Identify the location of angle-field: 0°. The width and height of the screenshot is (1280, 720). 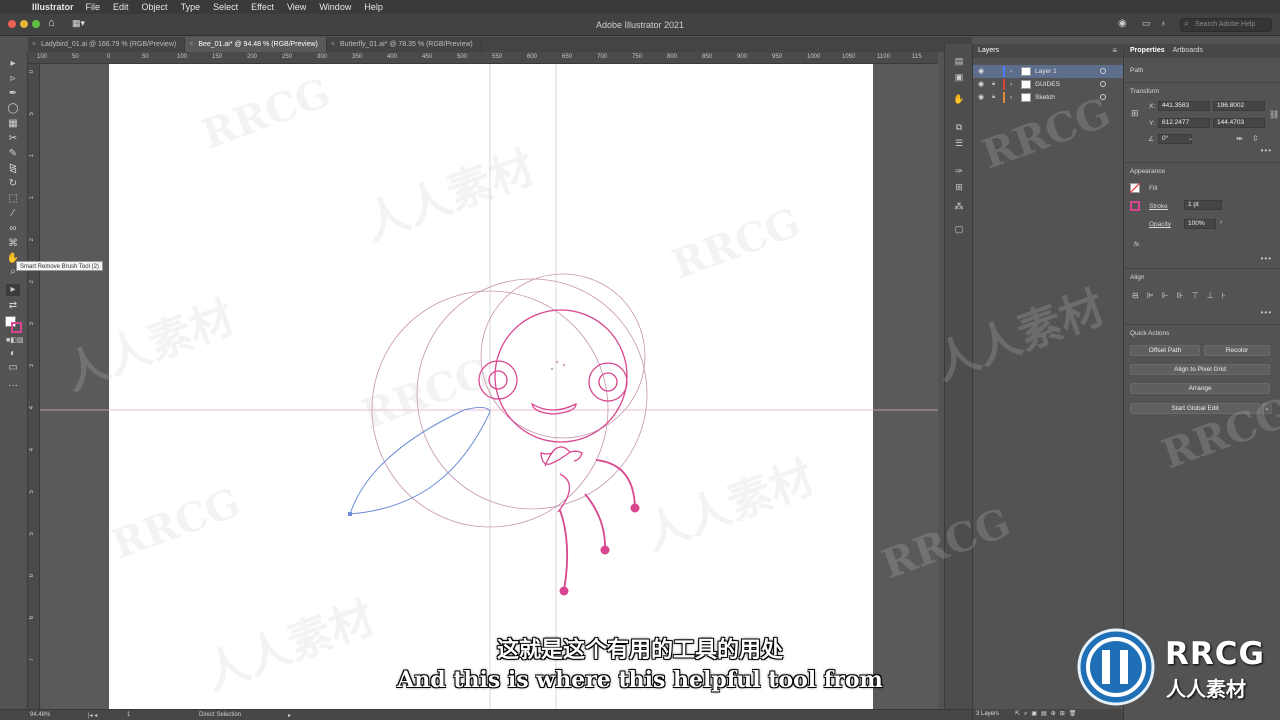
(1175, 139).